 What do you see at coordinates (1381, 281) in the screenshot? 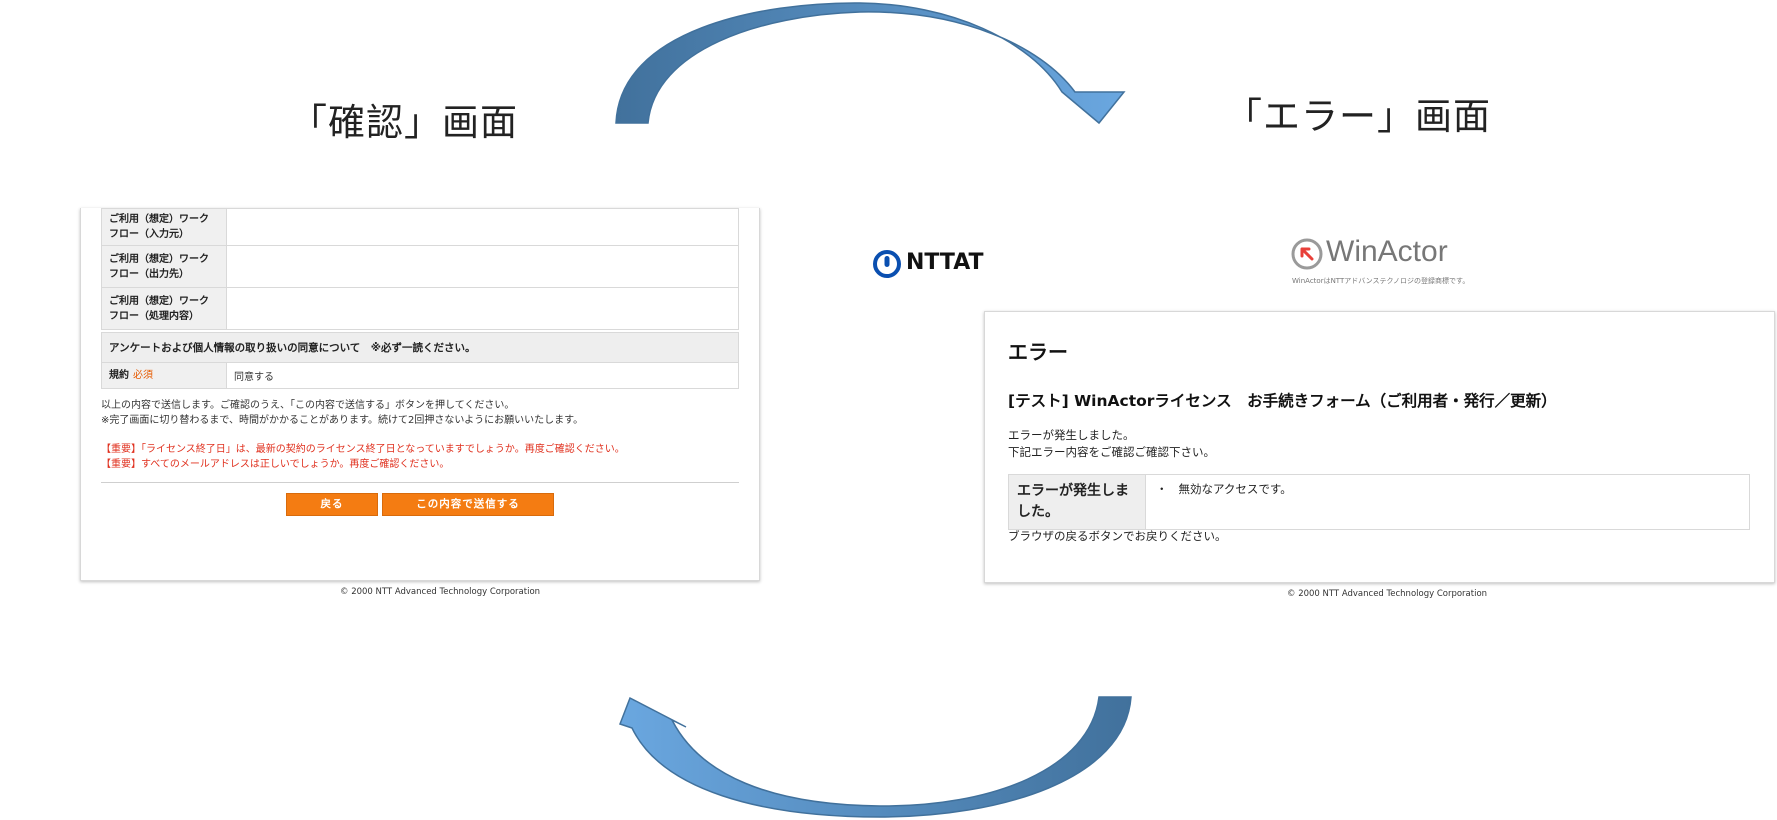
I see `winactor-tagline: WinActorはNTTアドバンステクノロジの登録商標です。` at bounding box center [1381, 281].